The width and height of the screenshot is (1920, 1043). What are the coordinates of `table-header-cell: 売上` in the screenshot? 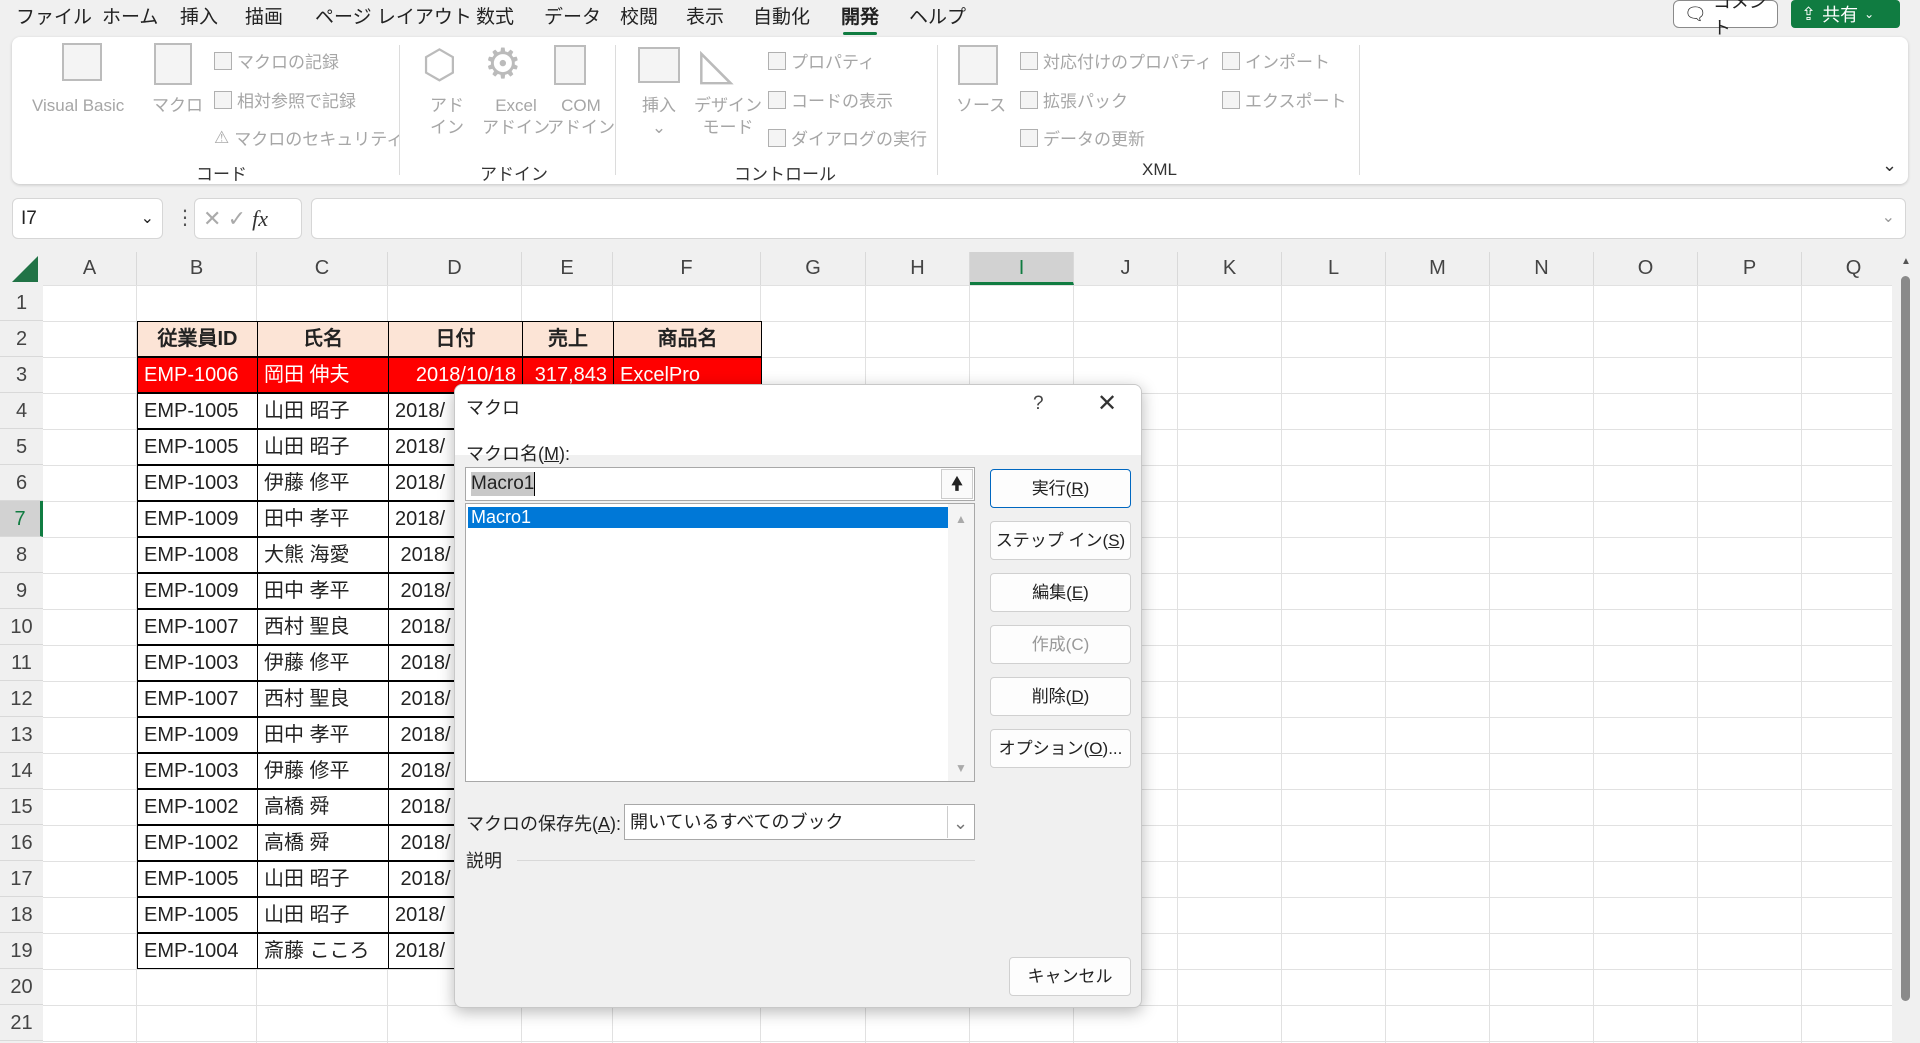 It's located at (568, 339).